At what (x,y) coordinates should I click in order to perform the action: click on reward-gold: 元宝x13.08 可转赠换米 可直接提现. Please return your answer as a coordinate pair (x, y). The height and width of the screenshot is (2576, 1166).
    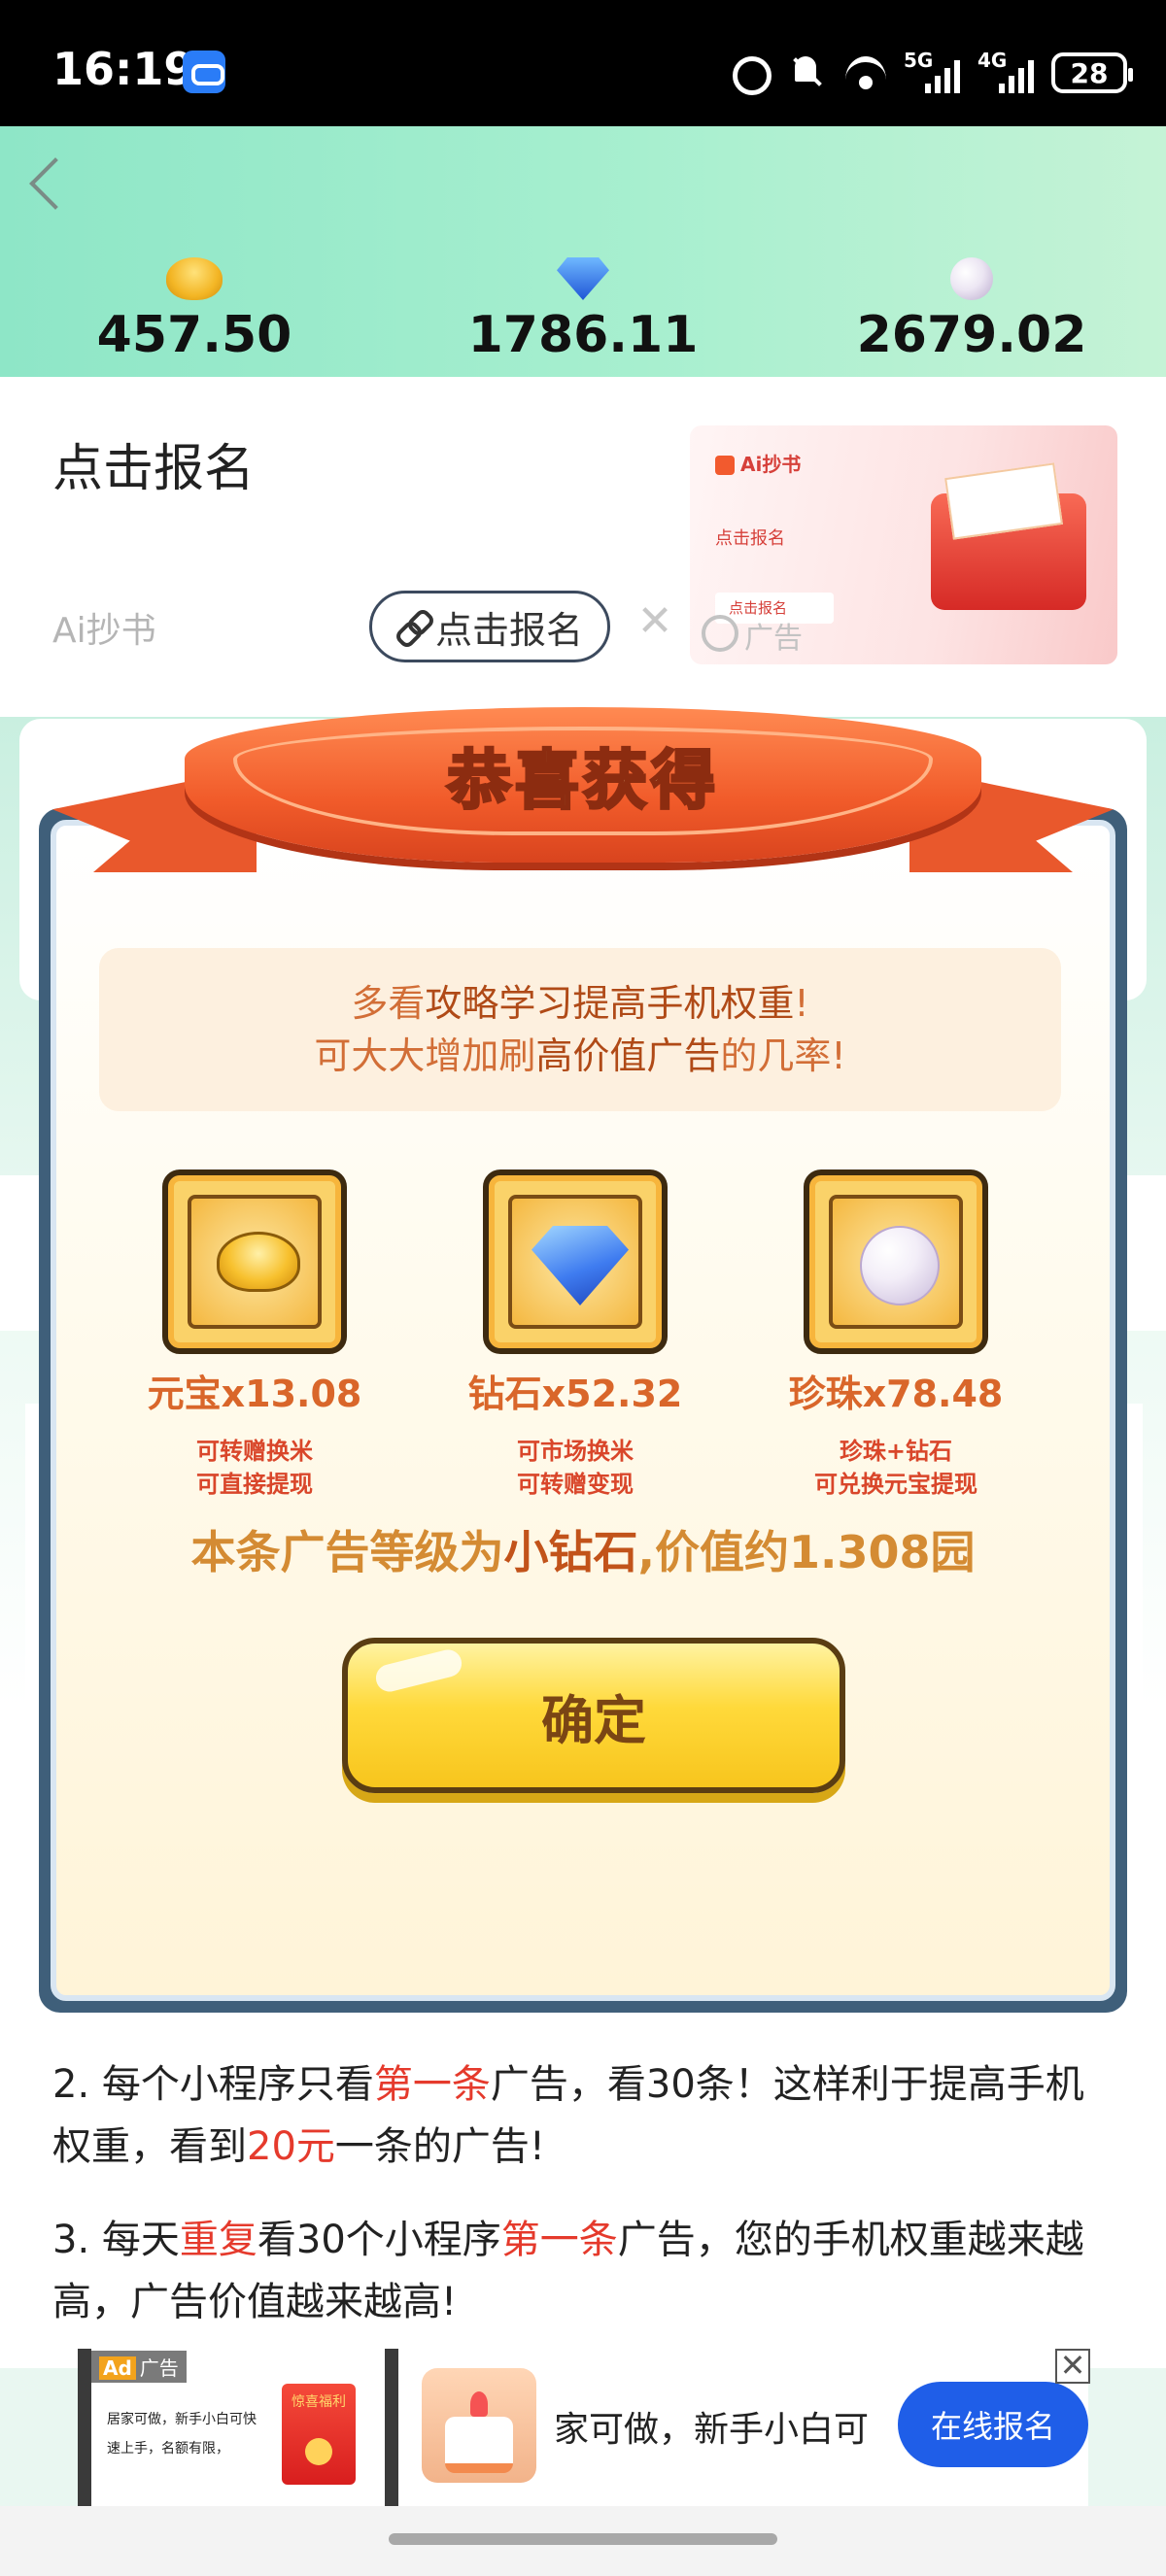
    Looking at the image, I should click on (254, 1335).